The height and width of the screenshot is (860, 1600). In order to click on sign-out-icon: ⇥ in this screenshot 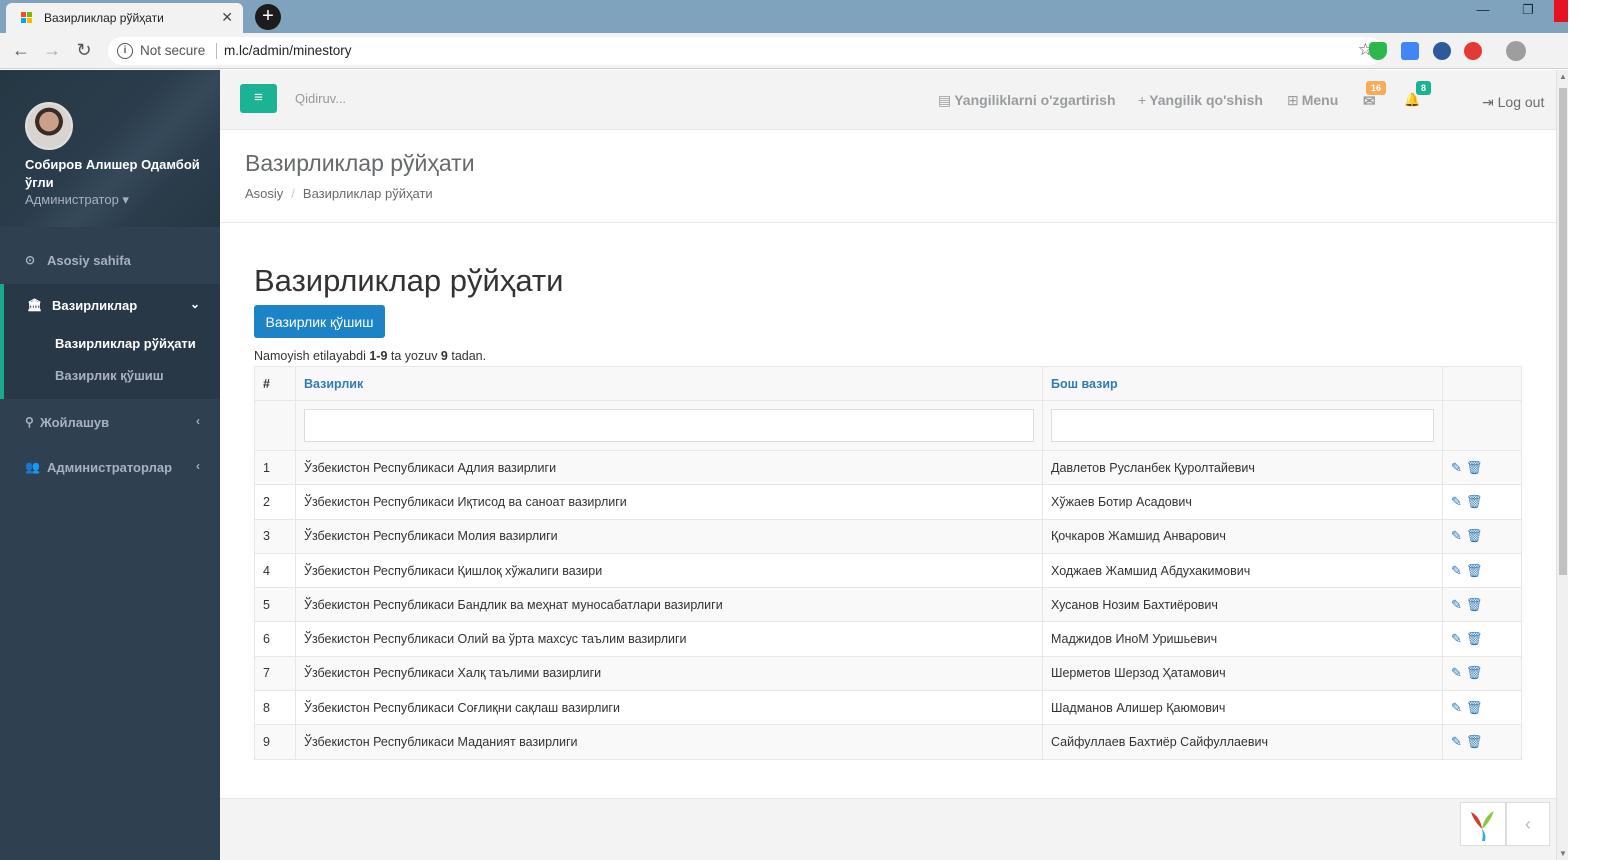, I will do `click(1488, 102)`.